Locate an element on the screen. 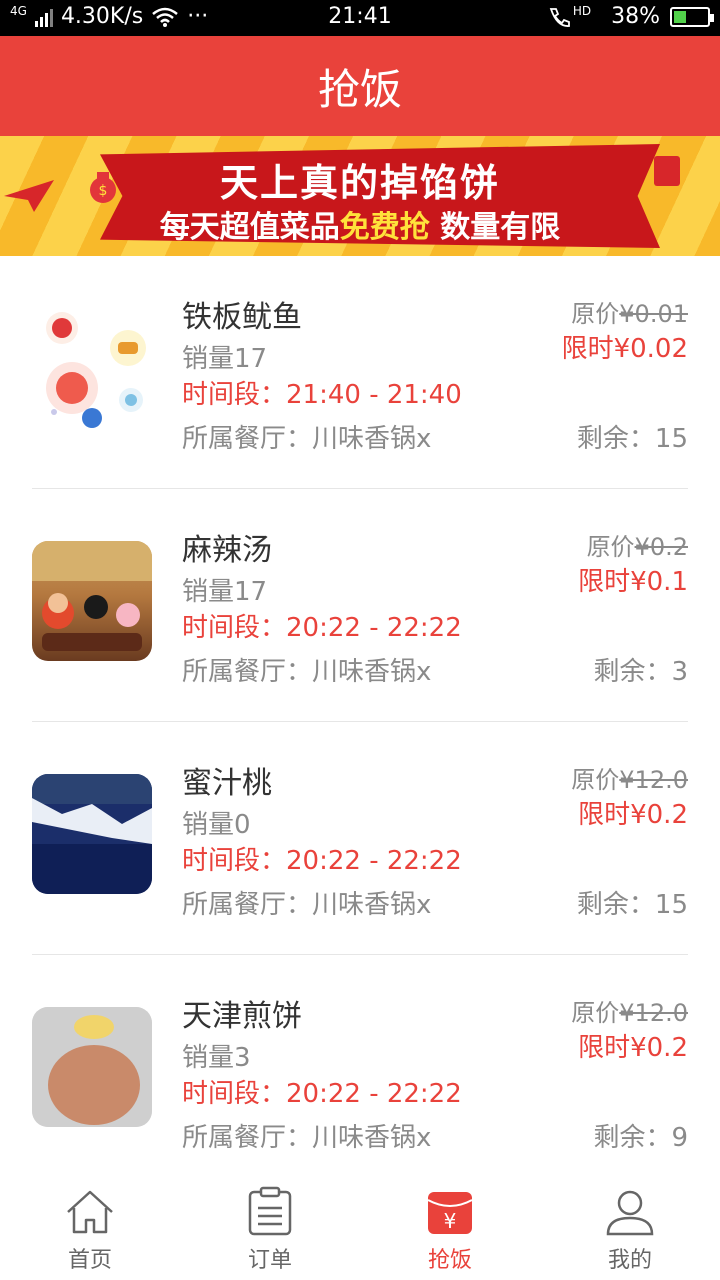 This screenshot has height=1280, width=720. phone-hd-icon is located at coordinates (559, 17).